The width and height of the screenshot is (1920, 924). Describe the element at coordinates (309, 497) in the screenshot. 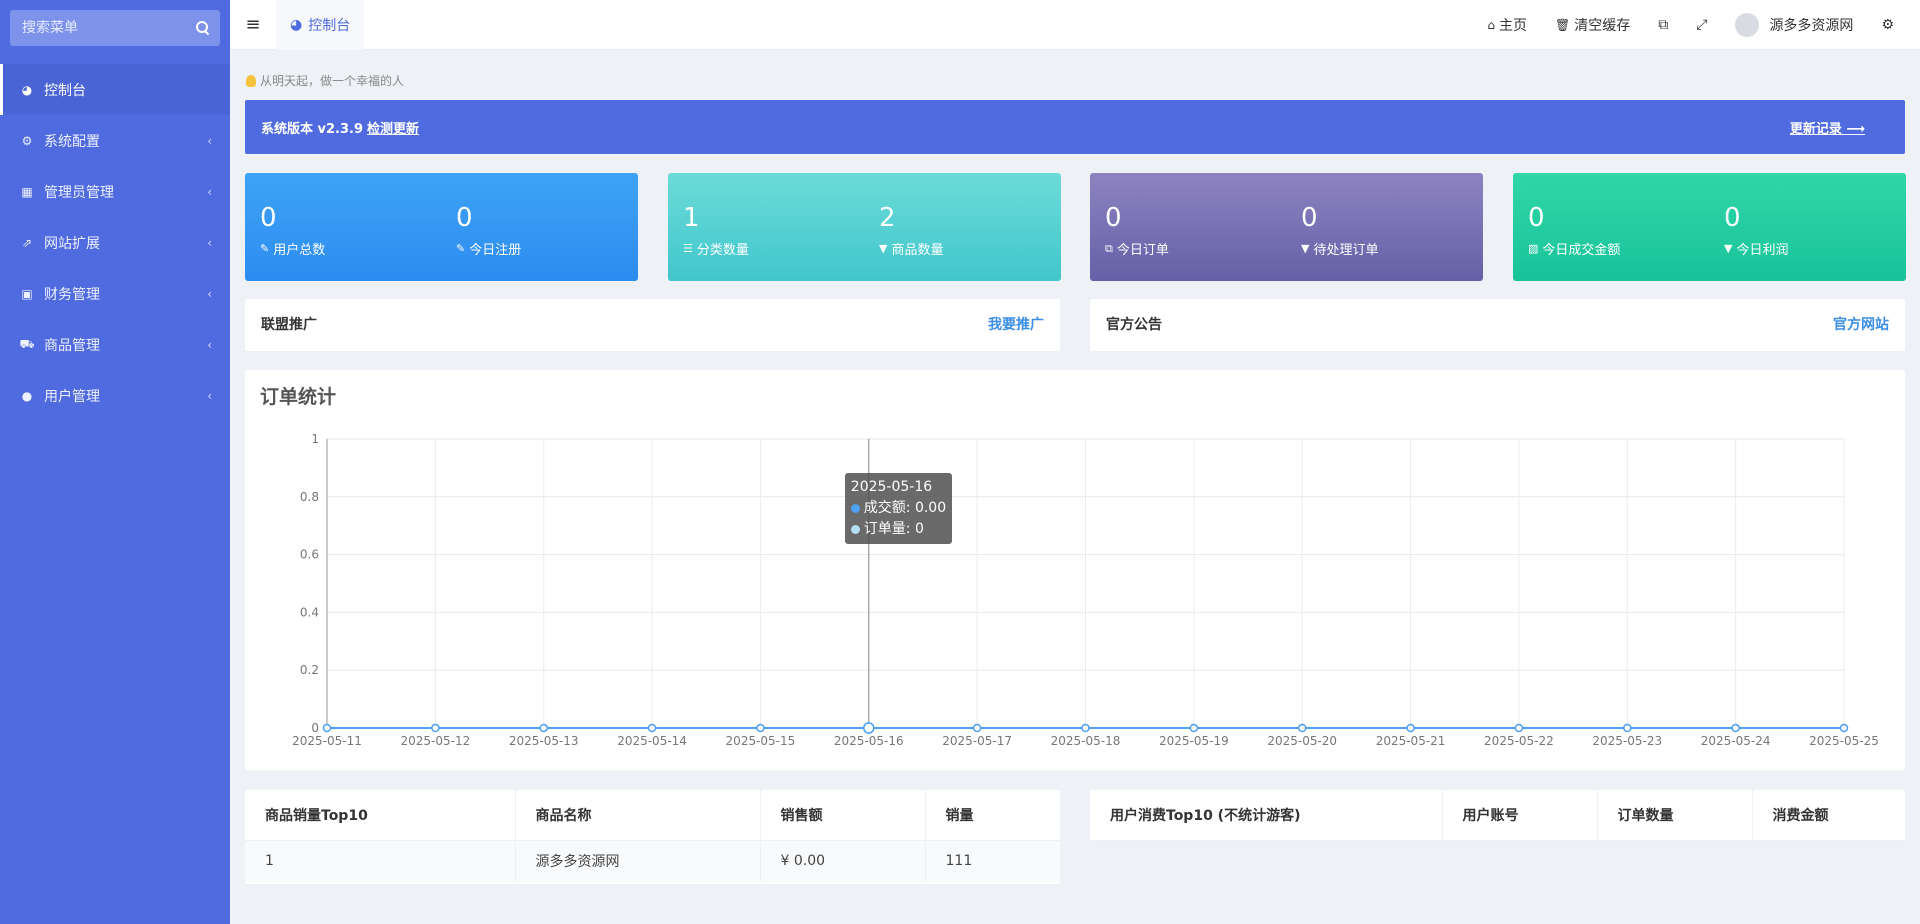

I see `y-tick-label: 0.8` at that location.